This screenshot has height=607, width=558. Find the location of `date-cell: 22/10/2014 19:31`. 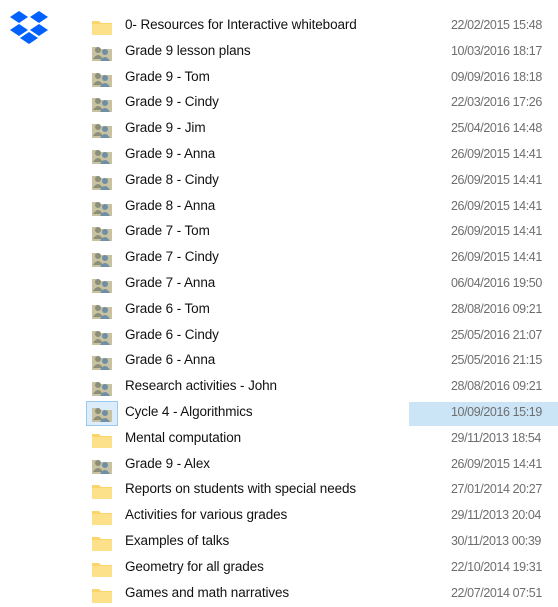

date-cell: 22/10/2014 19:31 is located at coordinates (483, 569).